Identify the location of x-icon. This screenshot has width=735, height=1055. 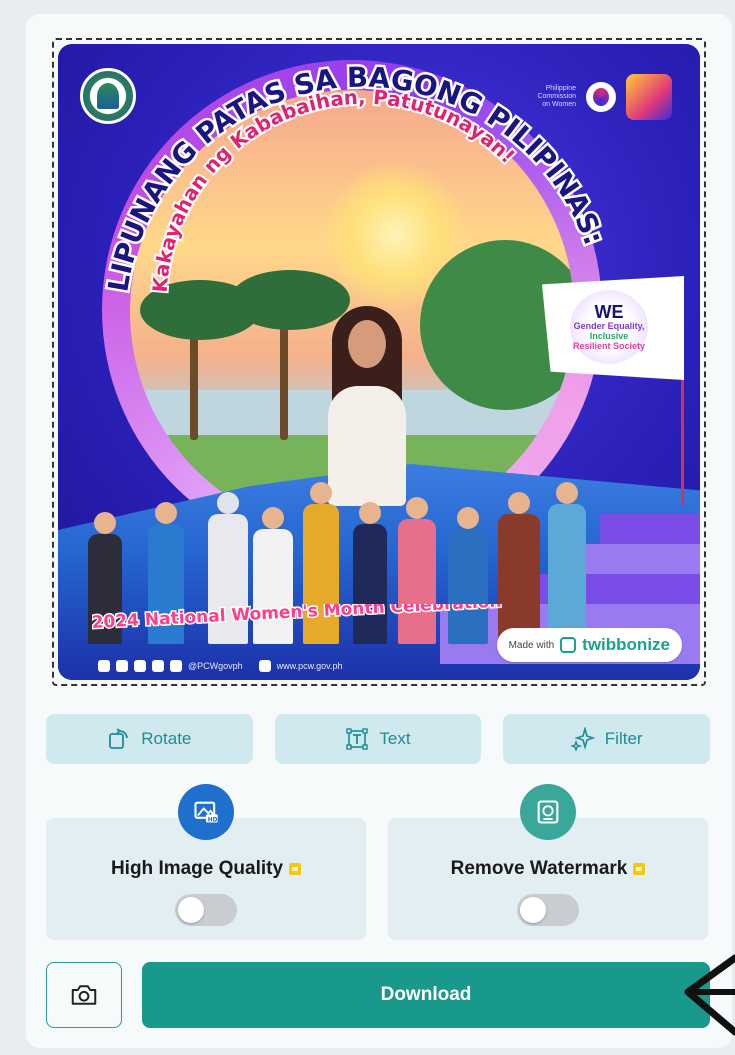
(140, 666).